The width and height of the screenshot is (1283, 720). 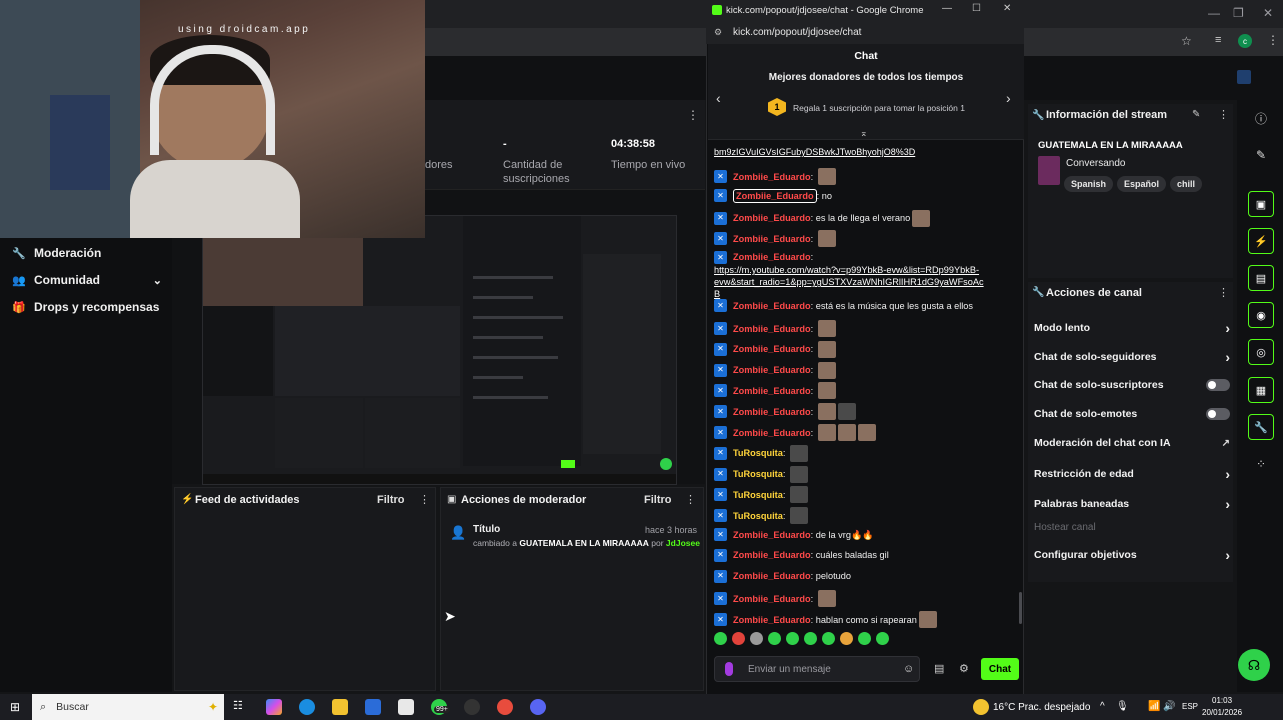 What do you see at coordinates (1122, 706) in the screenshot?
I see `tray-mic-icon: 🎙` at bounding box center [1122, 706].